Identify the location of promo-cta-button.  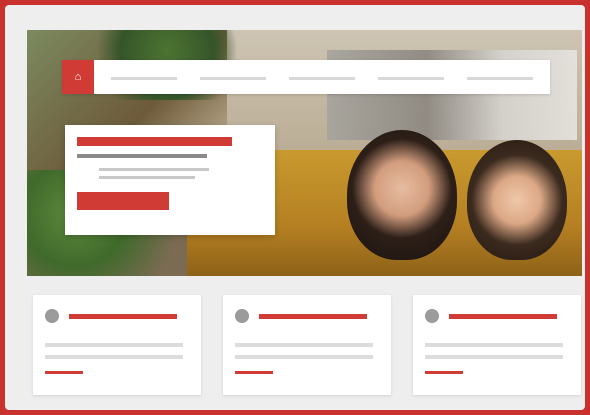
(123, 201).